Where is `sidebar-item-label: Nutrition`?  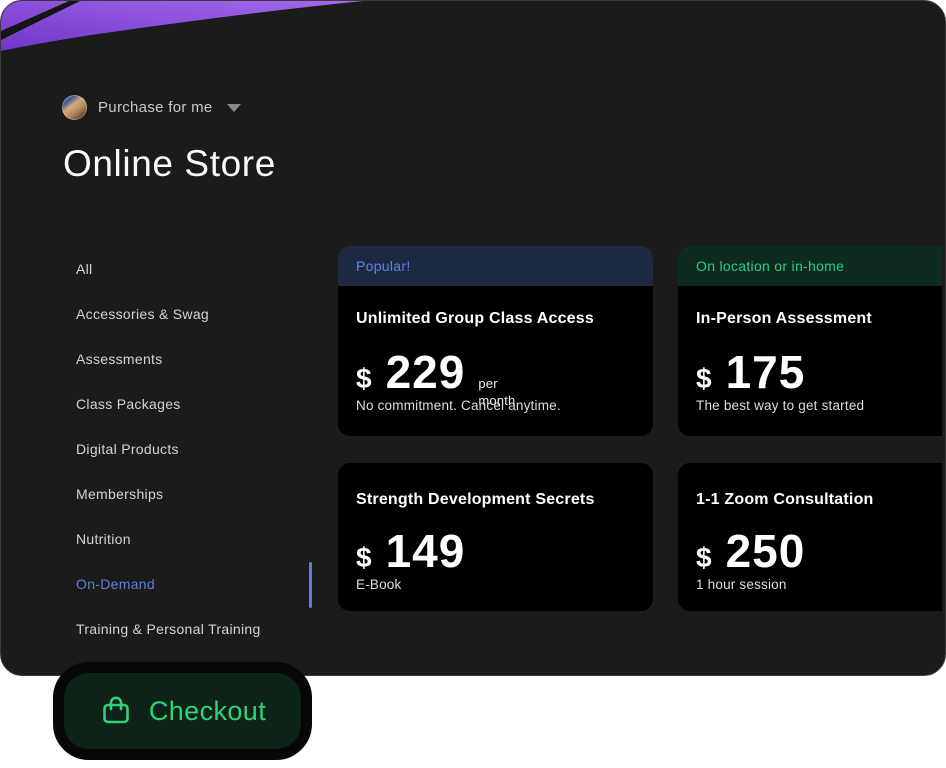
sidebar-item-label: Nutrition is located at coordinates (103, 538).